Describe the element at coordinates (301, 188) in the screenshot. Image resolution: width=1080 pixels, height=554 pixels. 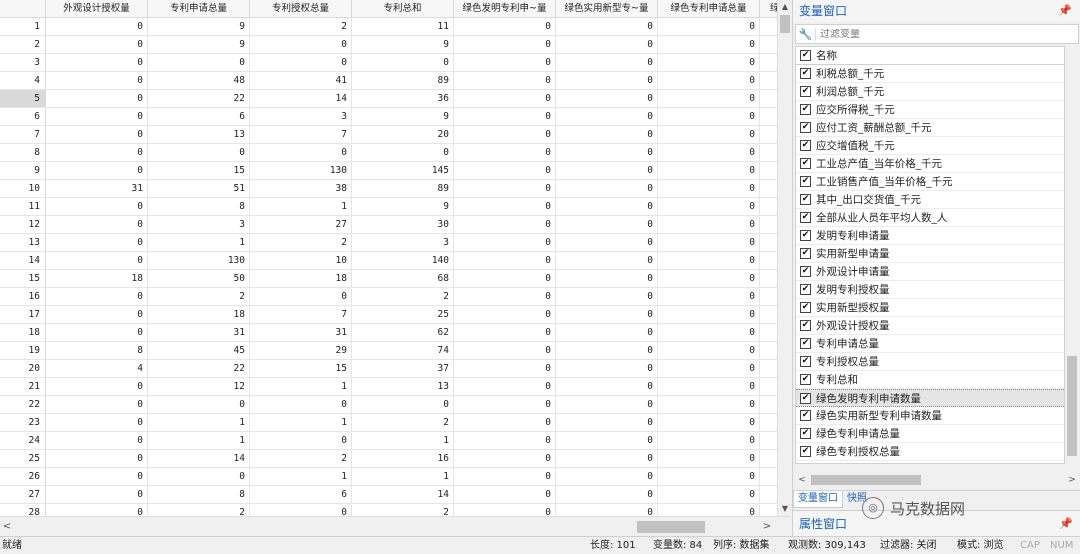
I see `table-cell: 38` at that location.